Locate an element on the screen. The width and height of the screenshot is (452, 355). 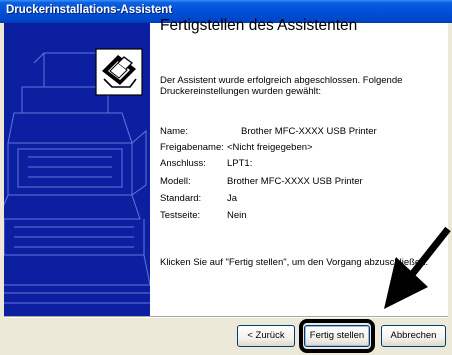
button-divider is located at coordinates (226, 317).